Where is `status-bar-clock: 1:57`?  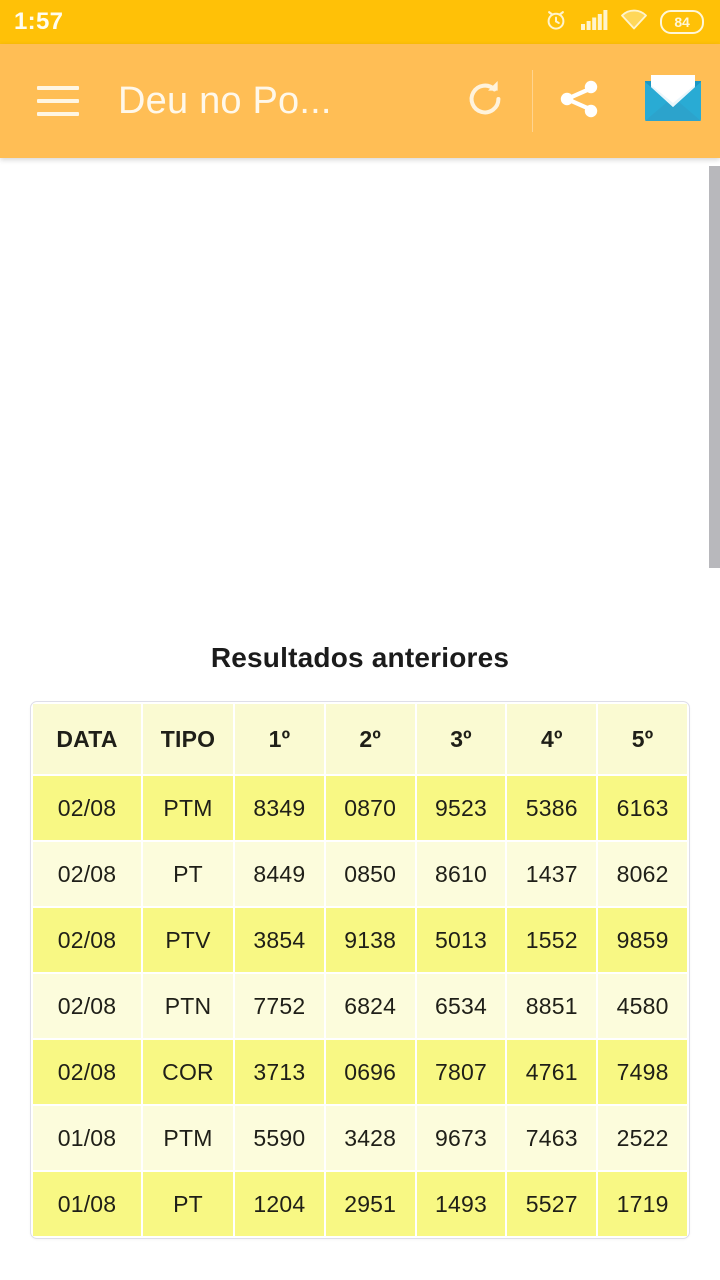
status-bar-clock: 1:57 is located at coordinates (39, 21).